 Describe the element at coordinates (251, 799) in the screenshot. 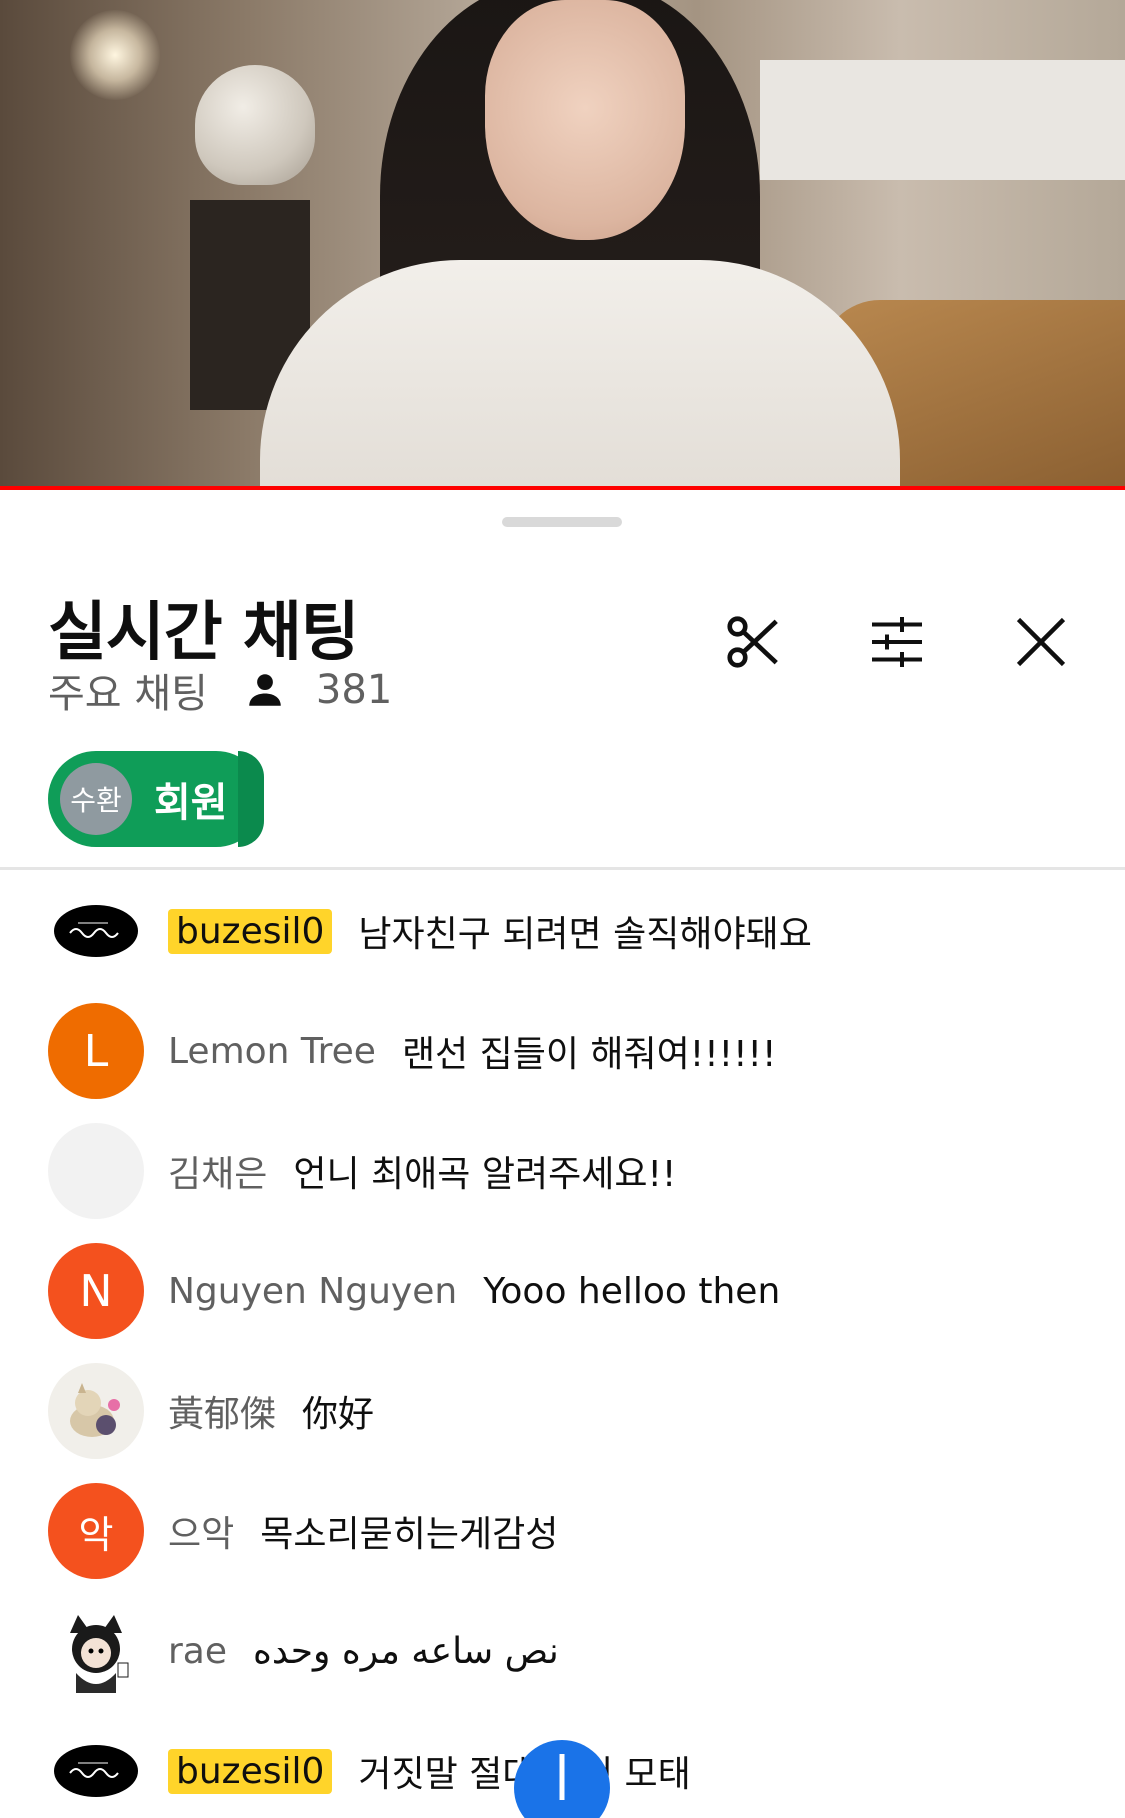

I see `chip-edge` at that location.